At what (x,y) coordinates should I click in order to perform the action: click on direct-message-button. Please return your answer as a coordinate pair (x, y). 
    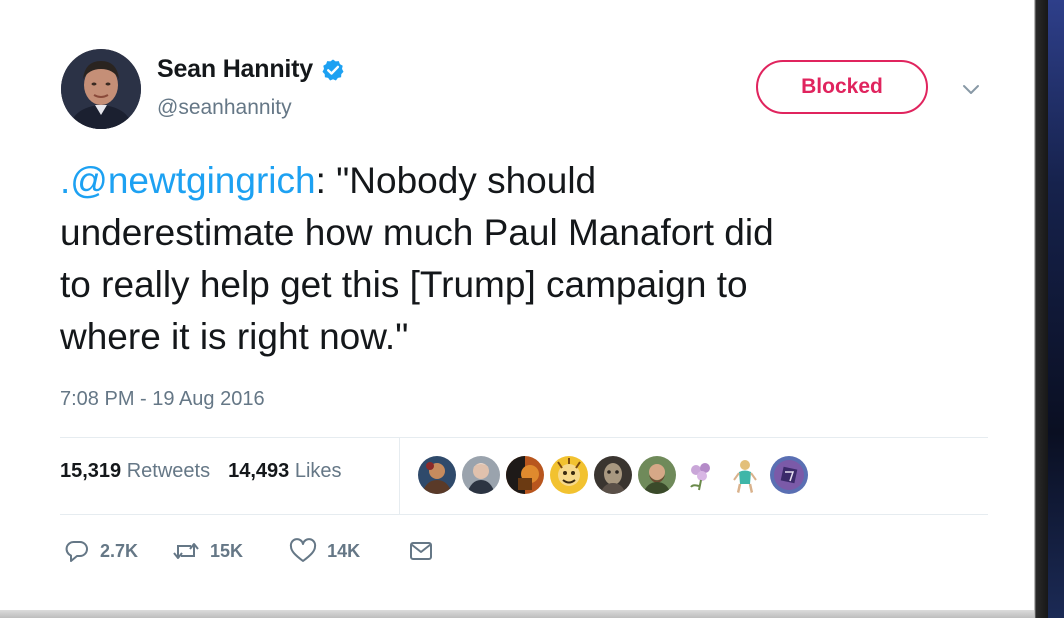
    Looking at the image, I should click on (421, 551).